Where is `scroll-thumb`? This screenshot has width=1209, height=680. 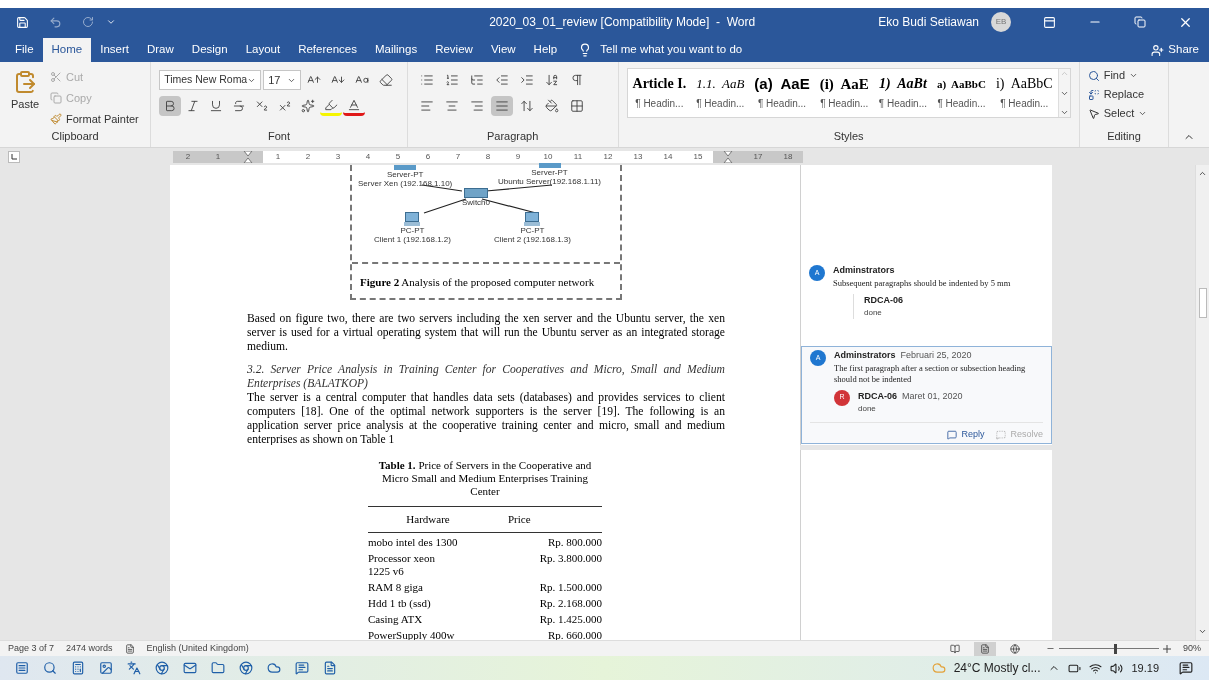 scroll-thumb is located at coordinates (1202, 302).